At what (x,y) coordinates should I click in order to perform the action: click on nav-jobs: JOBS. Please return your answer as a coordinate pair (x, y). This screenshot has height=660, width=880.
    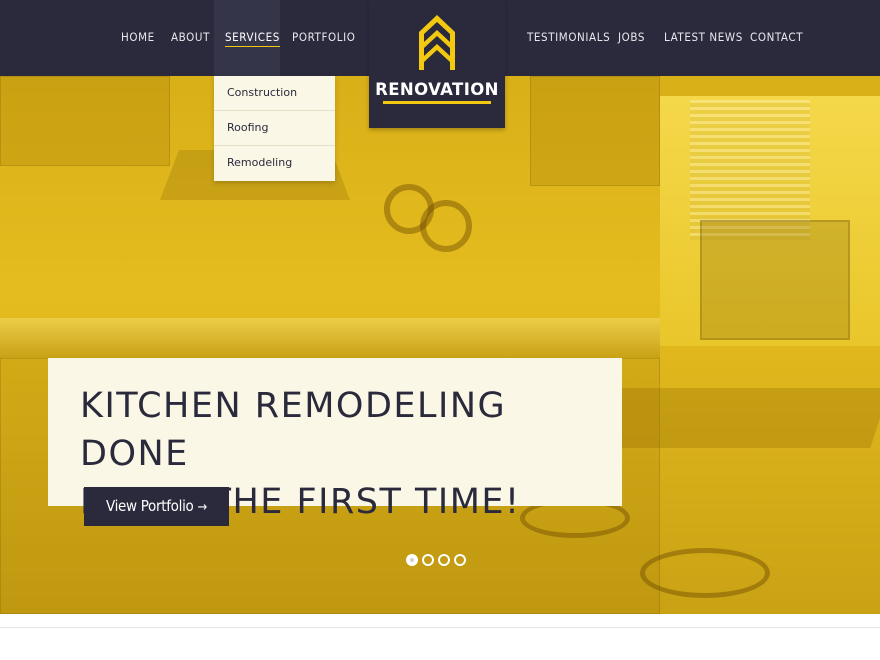
    Looking at the image, I should click on (631, 37).